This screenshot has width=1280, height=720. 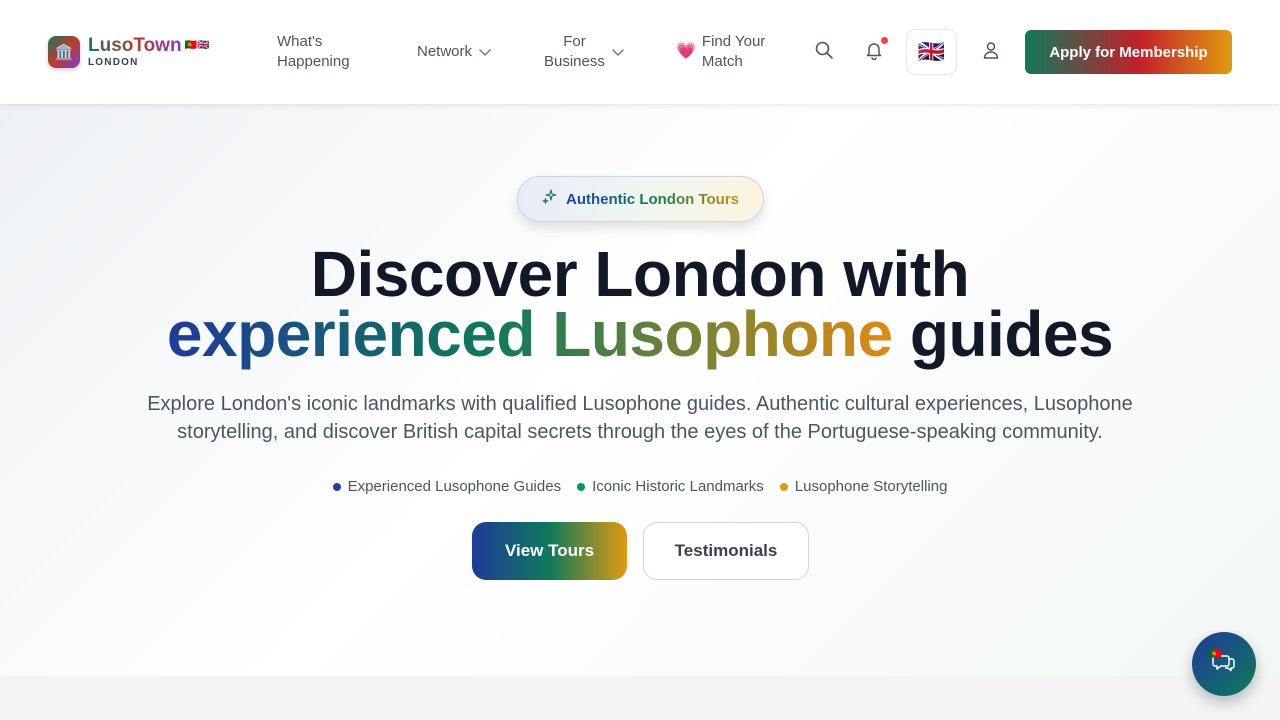 What do you see at coordinates (678, 486) in the screenshot?
I see `feature-label: Iconic Historic Landmarks` at bounding box center [678, 486].